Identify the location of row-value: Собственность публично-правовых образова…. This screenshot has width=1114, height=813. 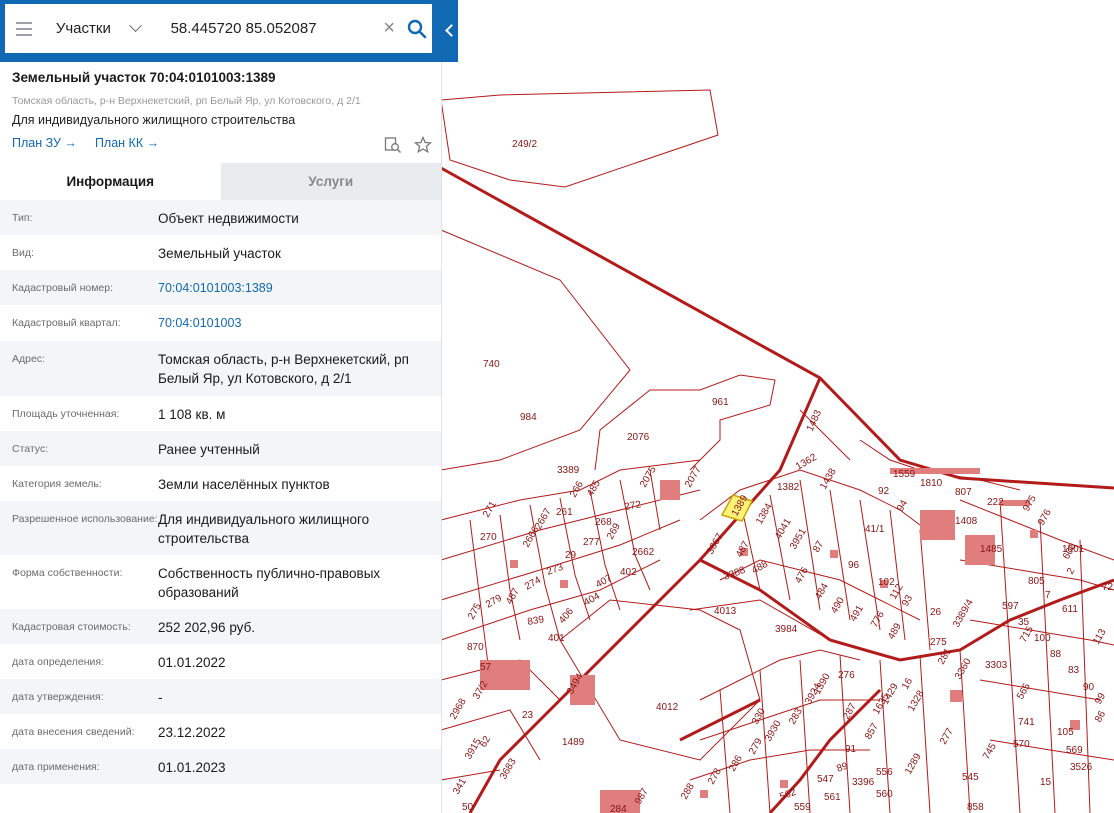
(269, 583).